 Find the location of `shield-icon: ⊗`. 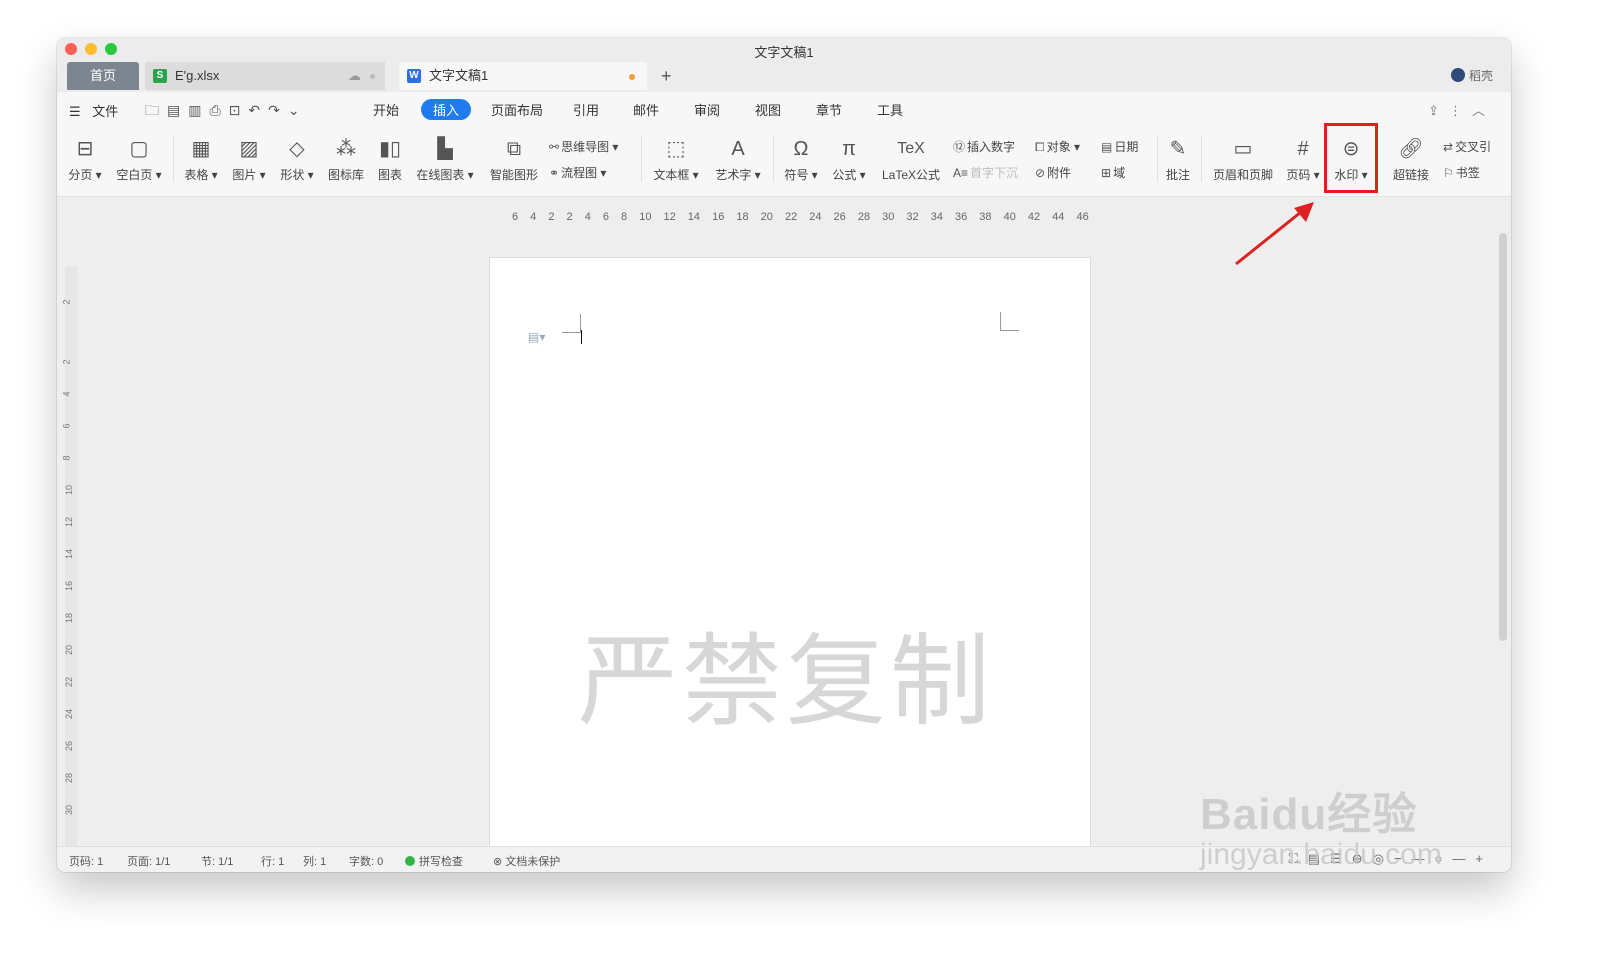

shield-icon: ⊗ is located at coordinates (498, 862).